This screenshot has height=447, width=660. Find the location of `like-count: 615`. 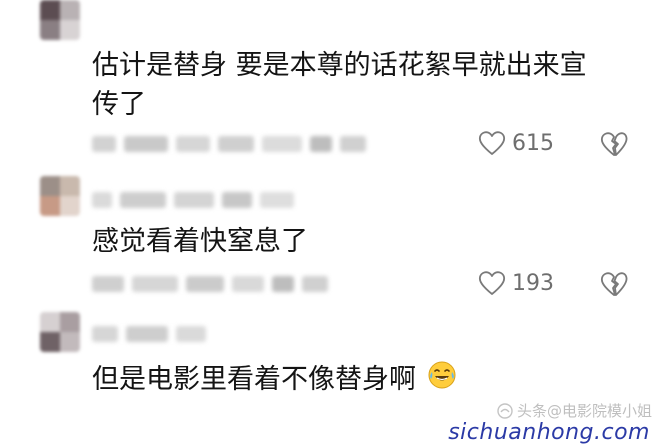

like-count: 615 is located at coordinates (533, 143).